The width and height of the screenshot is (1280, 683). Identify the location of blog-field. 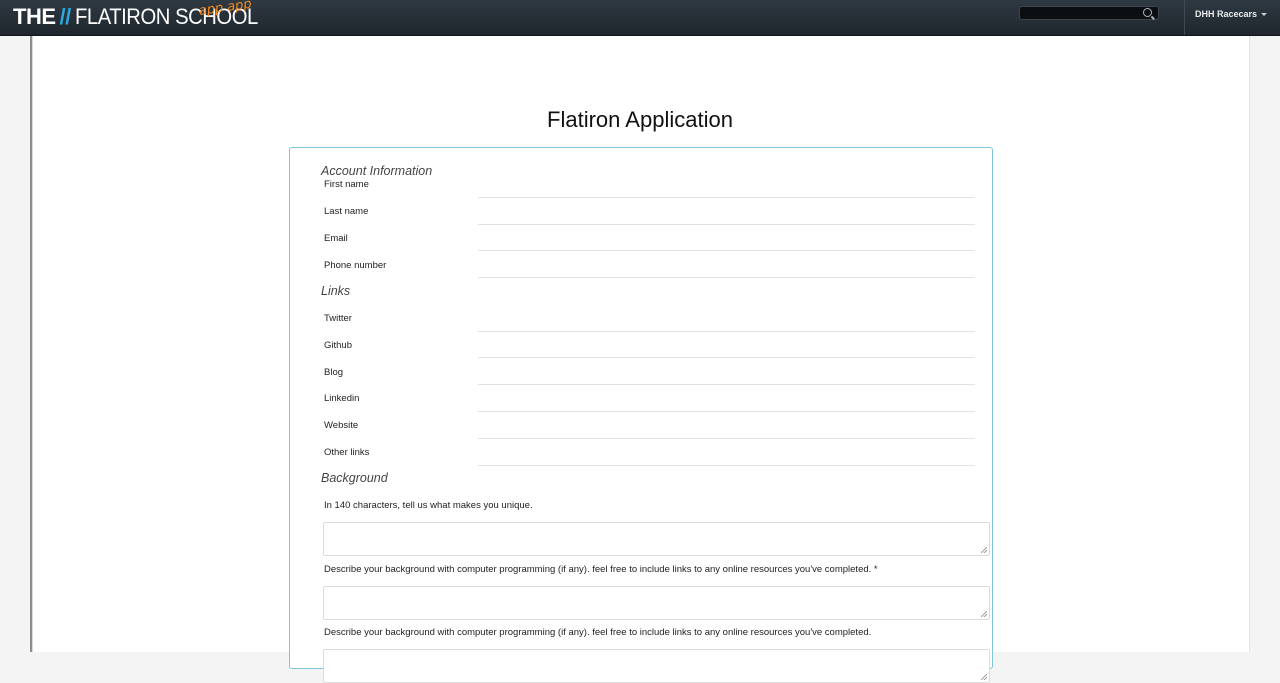
(728, 374).